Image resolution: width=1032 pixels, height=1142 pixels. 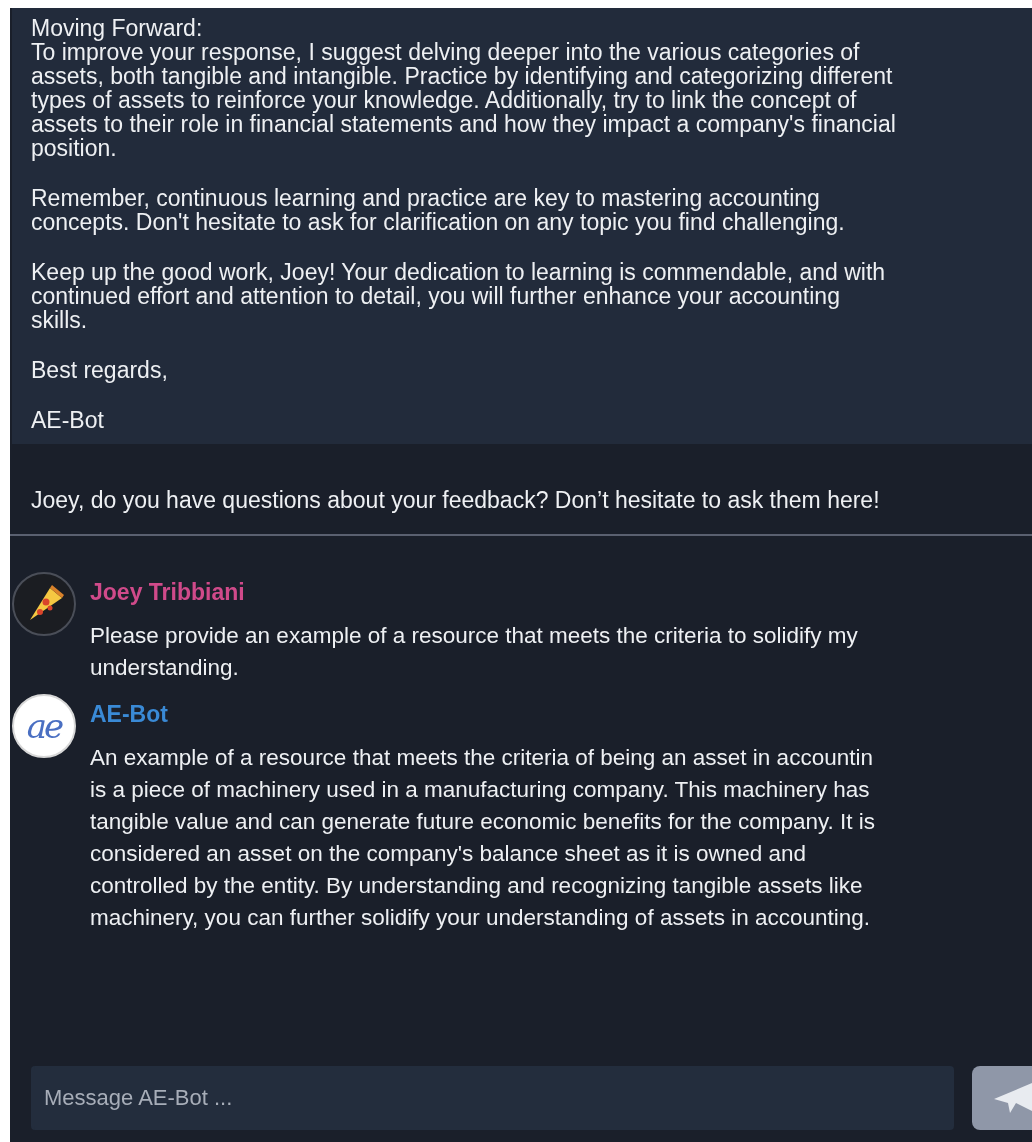 What do you see at coordinates (168, 592) in the screenshot?
I see `author-name: Joey Tribbiani` at bounding box center [168, 592].